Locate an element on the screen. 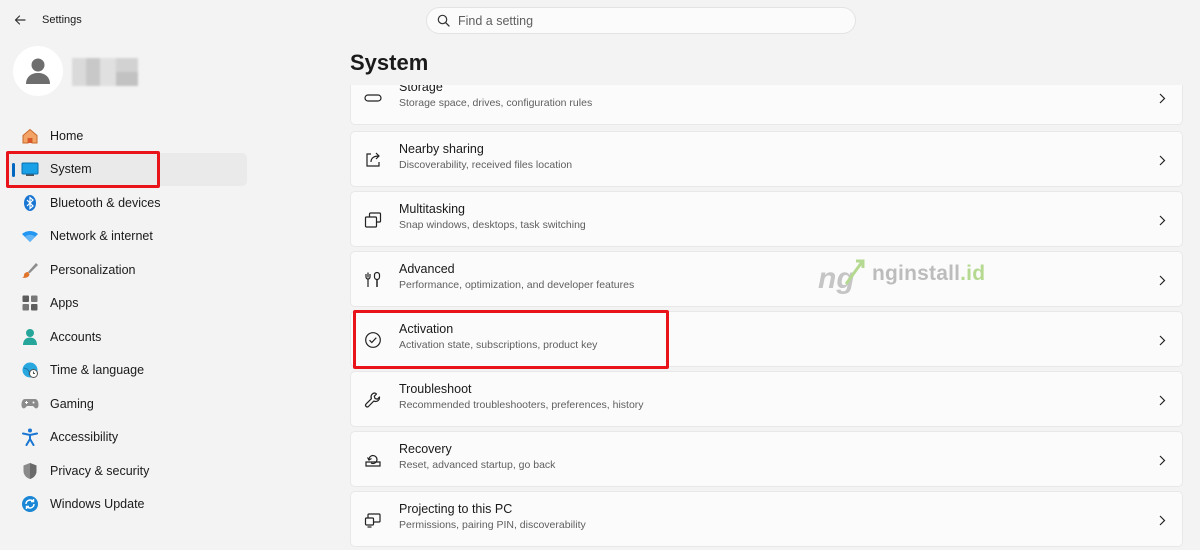  app-title: Settings is located at coordinates (62, 20).